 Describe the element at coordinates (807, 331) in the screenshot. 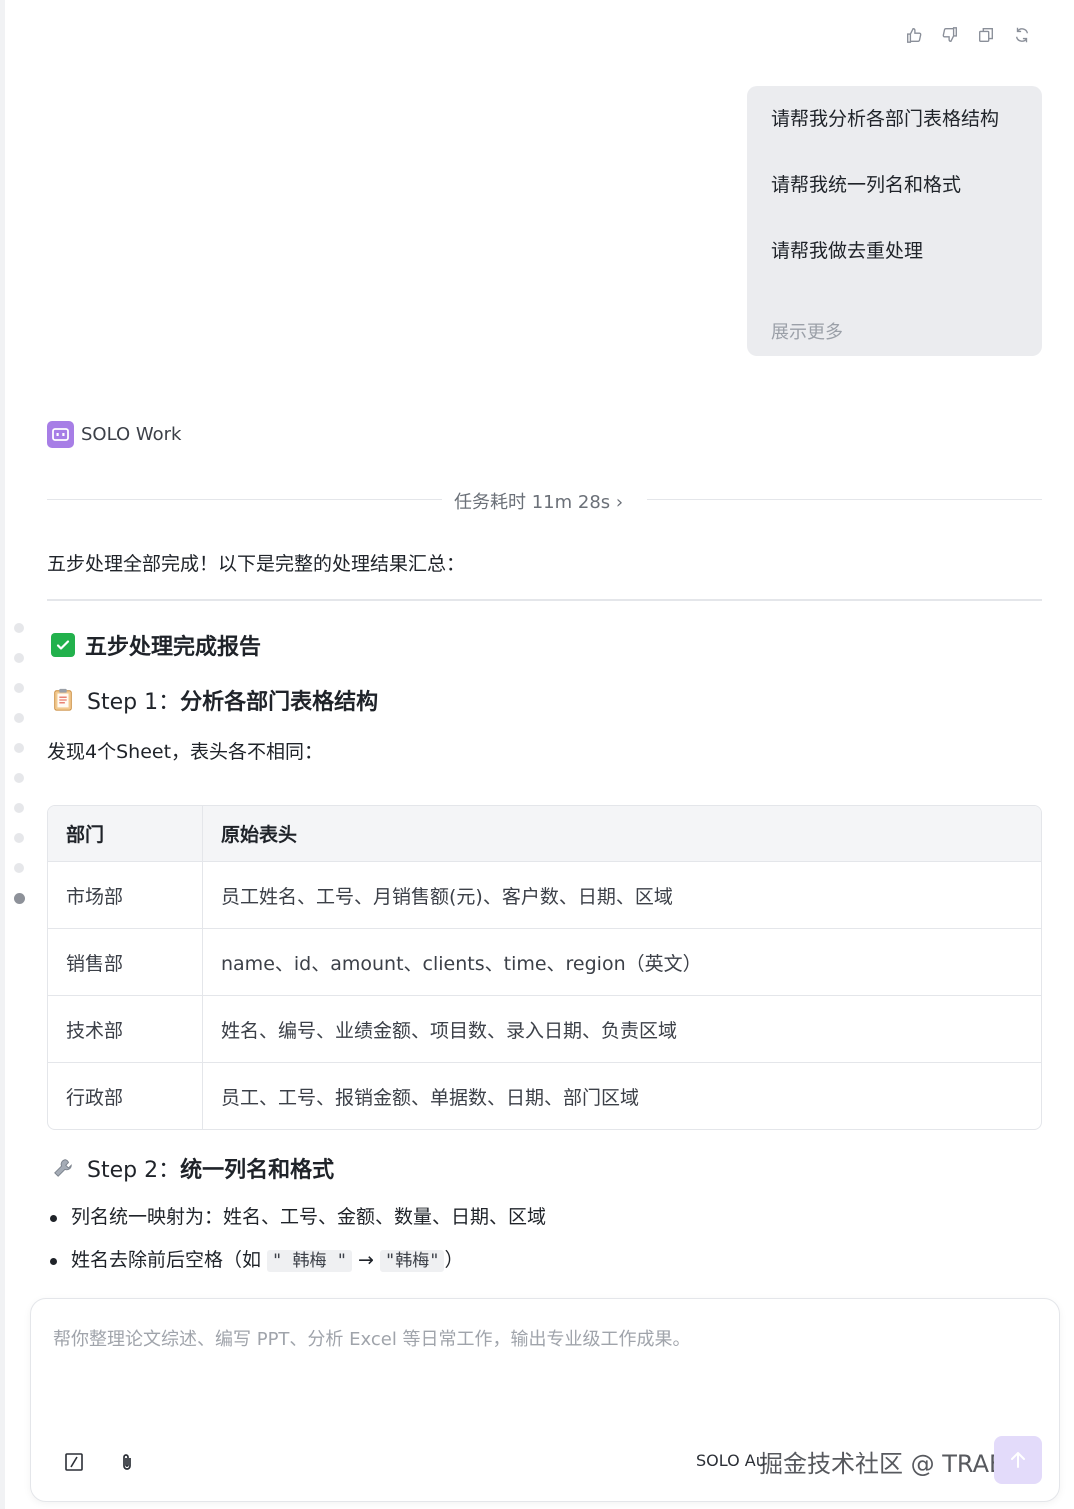

I see `show-more-link: 展示更多` at that location.